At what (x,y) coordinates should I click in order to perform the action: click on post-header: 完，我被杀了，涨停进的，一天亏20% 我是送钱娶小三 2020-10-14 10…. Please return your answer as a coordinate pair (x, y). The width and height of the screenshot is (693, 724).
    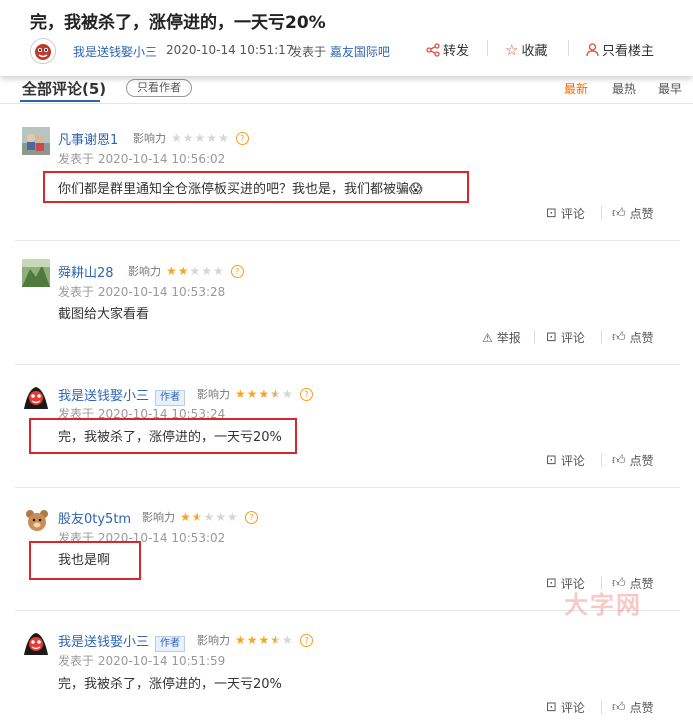
    Looking at the image, I should click on (346, 38).